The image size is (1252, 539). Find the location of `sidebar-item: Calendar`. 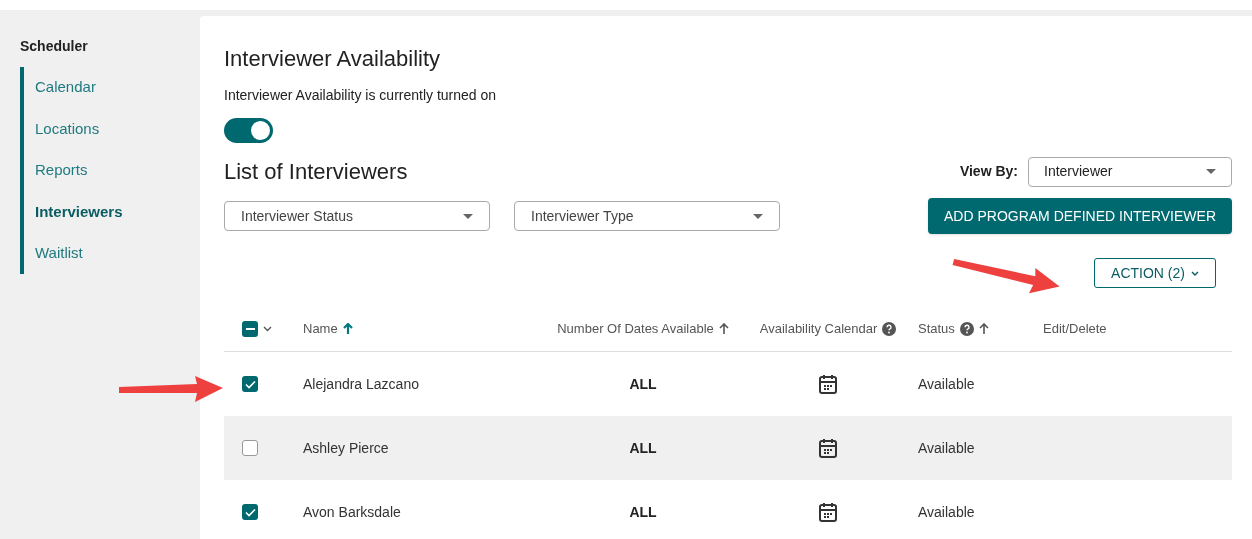

sidebar-item: Calendar is located at coordinates (112, 87).